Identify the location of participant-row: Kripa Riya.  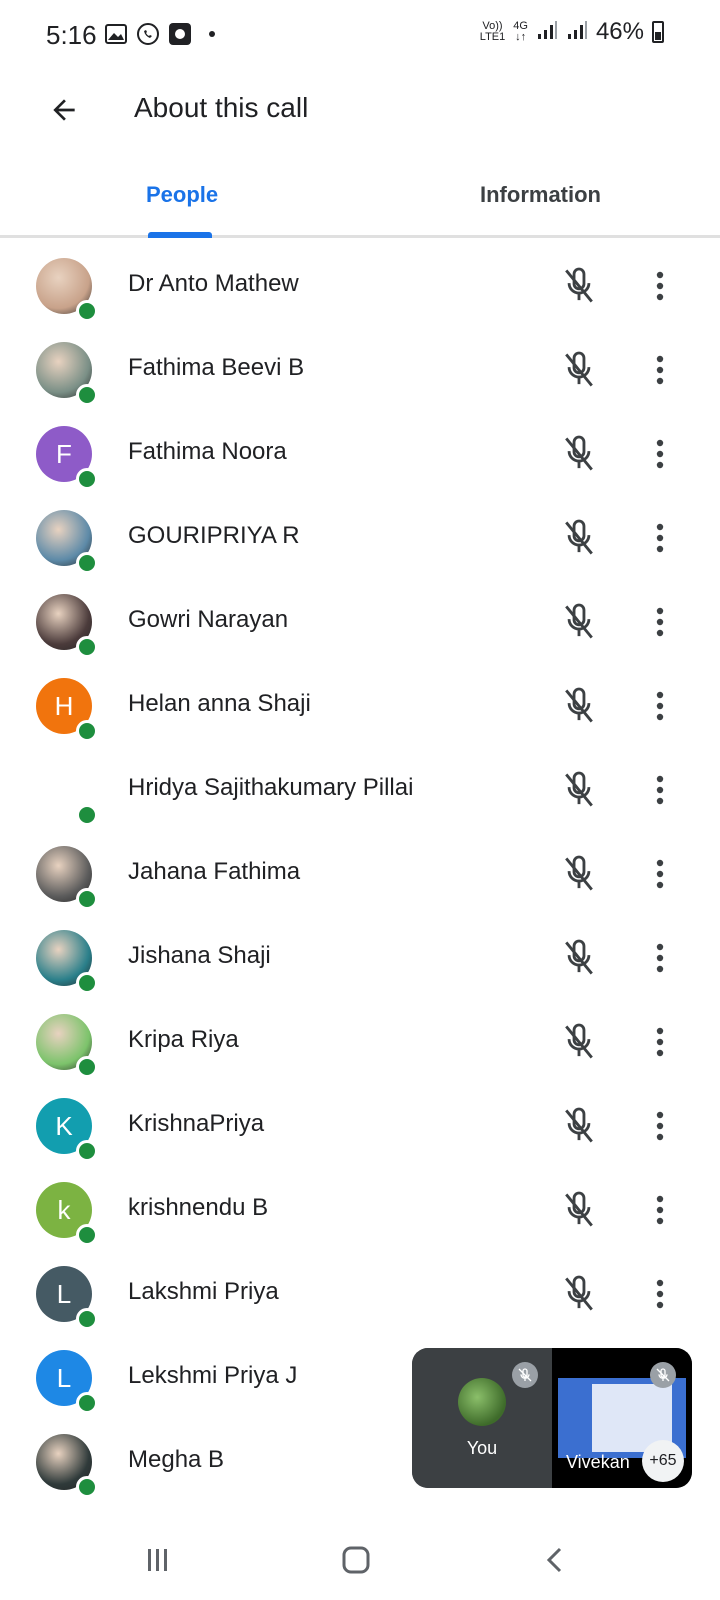
(360, 1046).